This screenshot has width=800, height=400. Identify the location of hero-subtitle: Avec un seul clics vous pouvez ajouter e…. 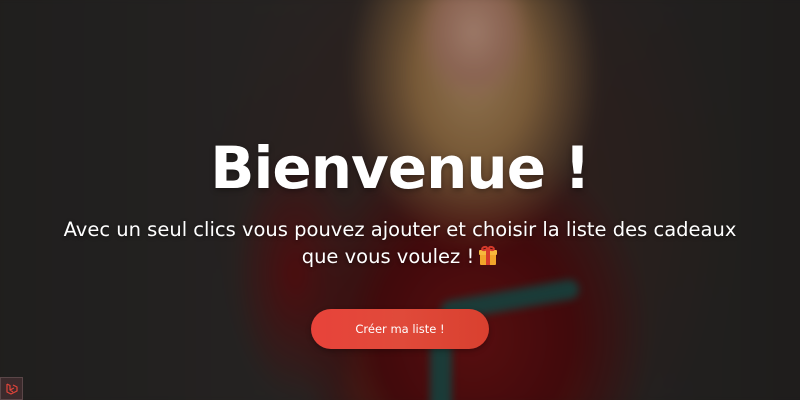
(400, 243).